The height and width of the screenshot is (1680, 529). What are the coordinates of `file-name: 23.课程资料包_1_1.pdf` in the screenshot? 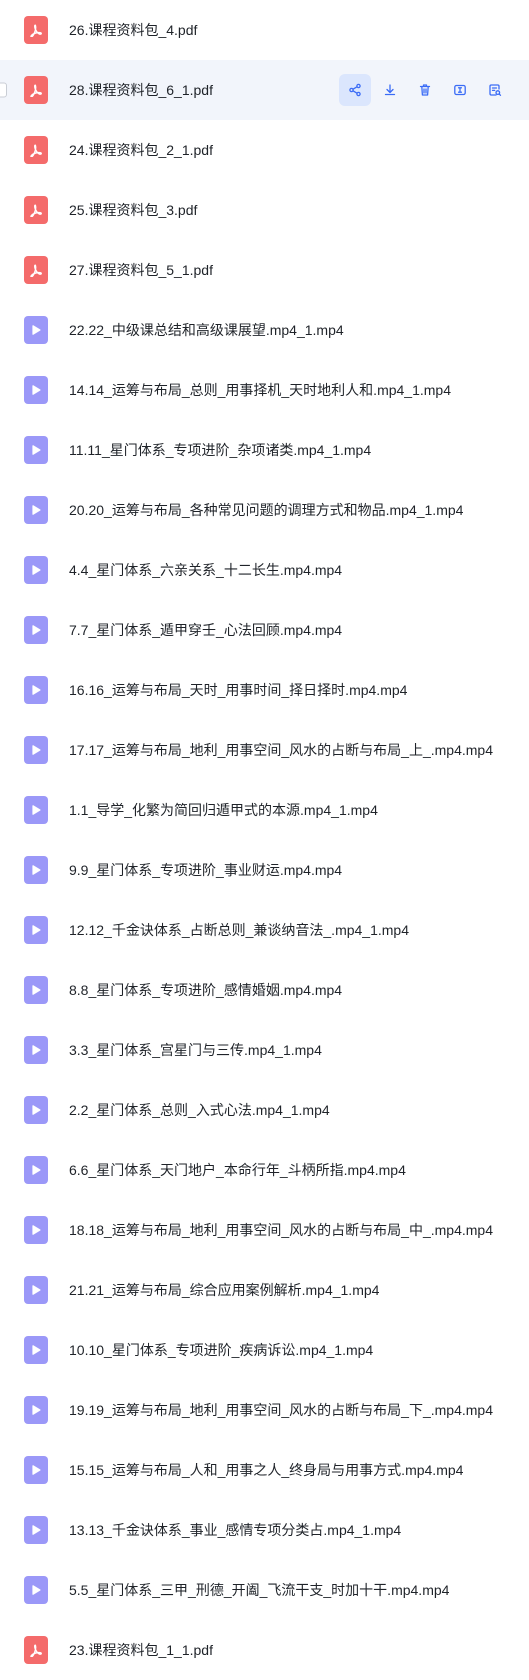 It's located at (141, 1650).